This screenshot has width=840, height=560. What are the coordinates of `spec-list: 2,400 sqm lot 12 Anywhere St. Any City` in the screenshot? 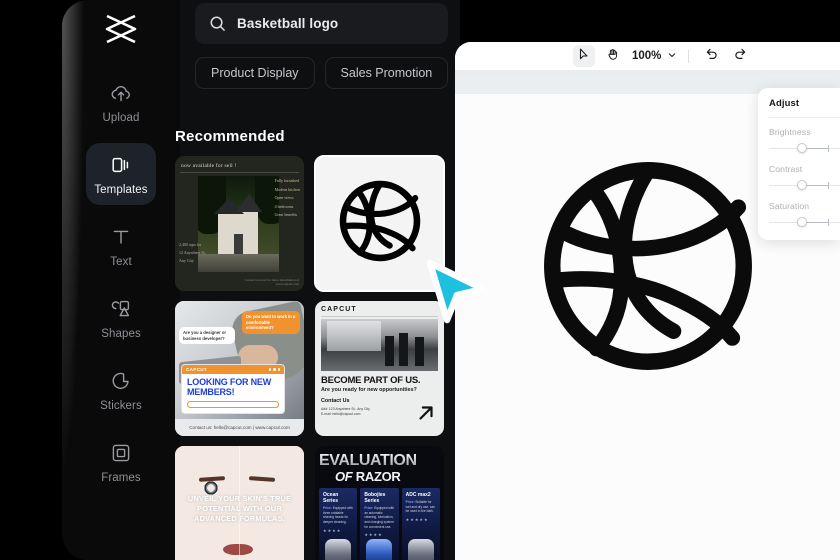 It's located at (192, 252).